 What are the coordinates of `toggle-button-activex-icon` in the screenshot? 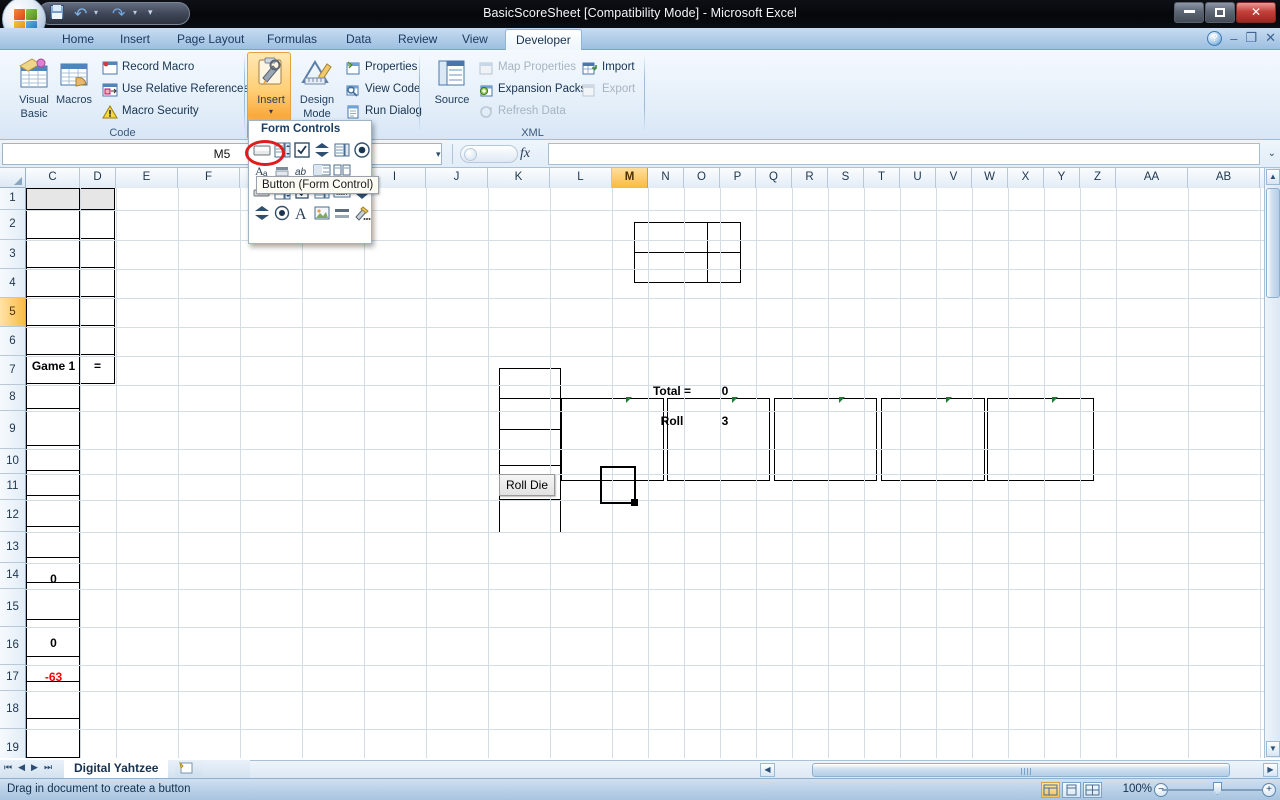 It's located at (342, 213).